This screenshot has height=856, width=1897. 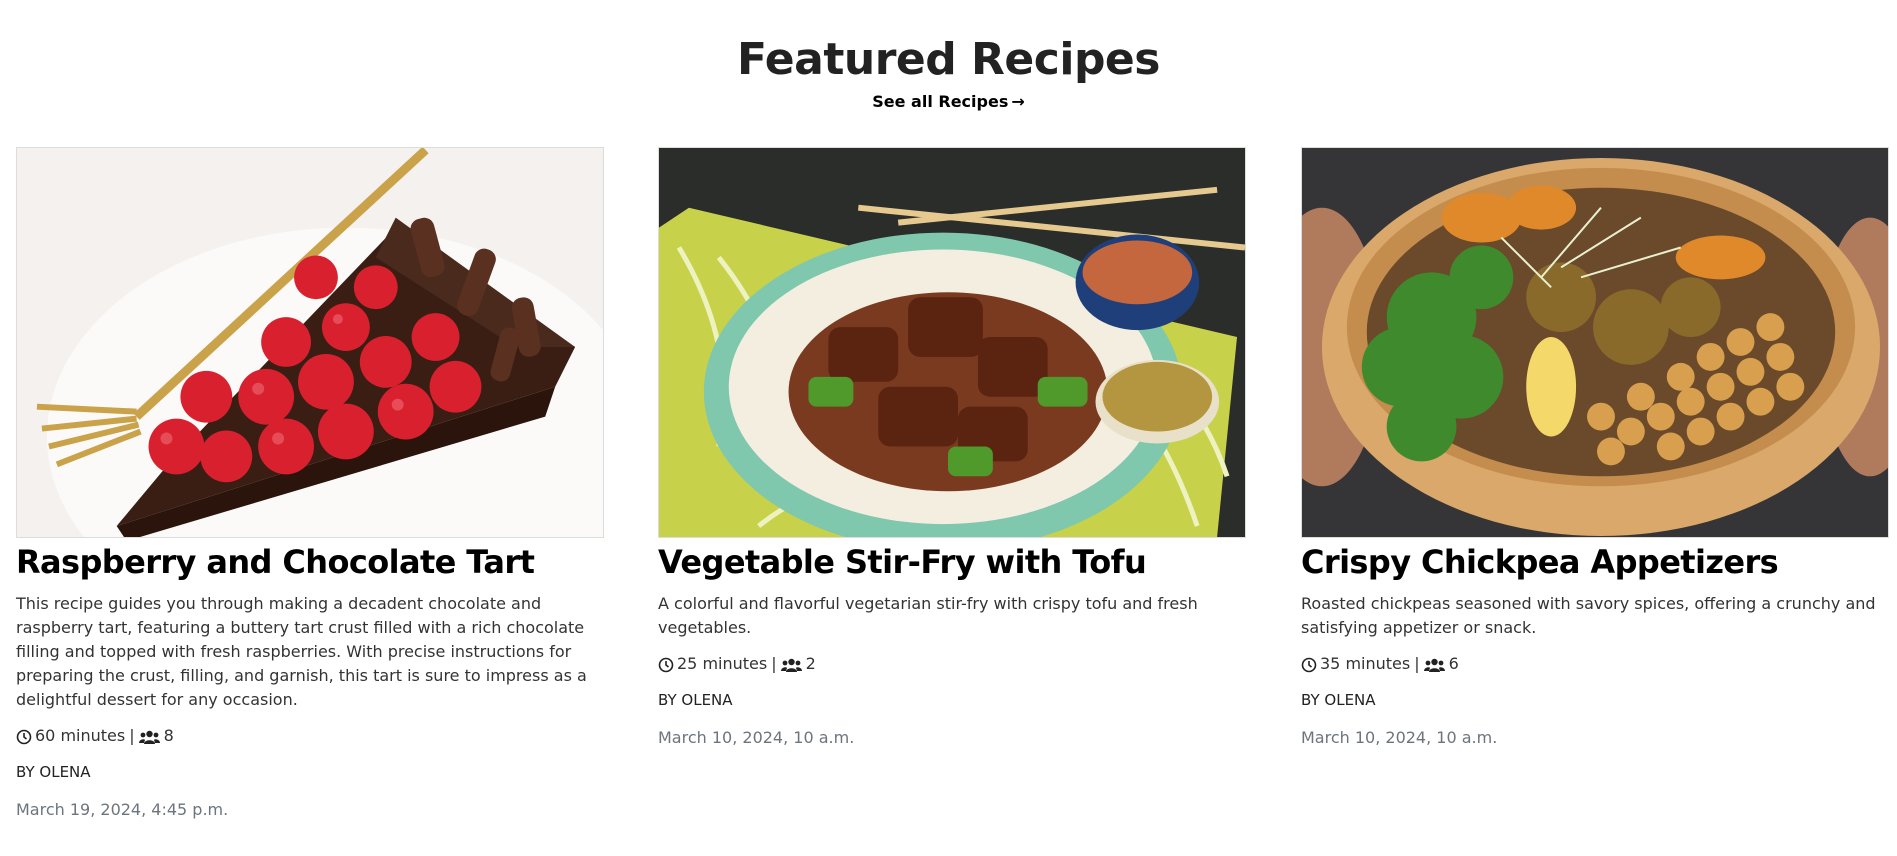 What do you see at coordinates (1595, 663) in the screenshot?
I see `recipe-meta: 35 minutes | 6` at bounding box center [1595, 663].